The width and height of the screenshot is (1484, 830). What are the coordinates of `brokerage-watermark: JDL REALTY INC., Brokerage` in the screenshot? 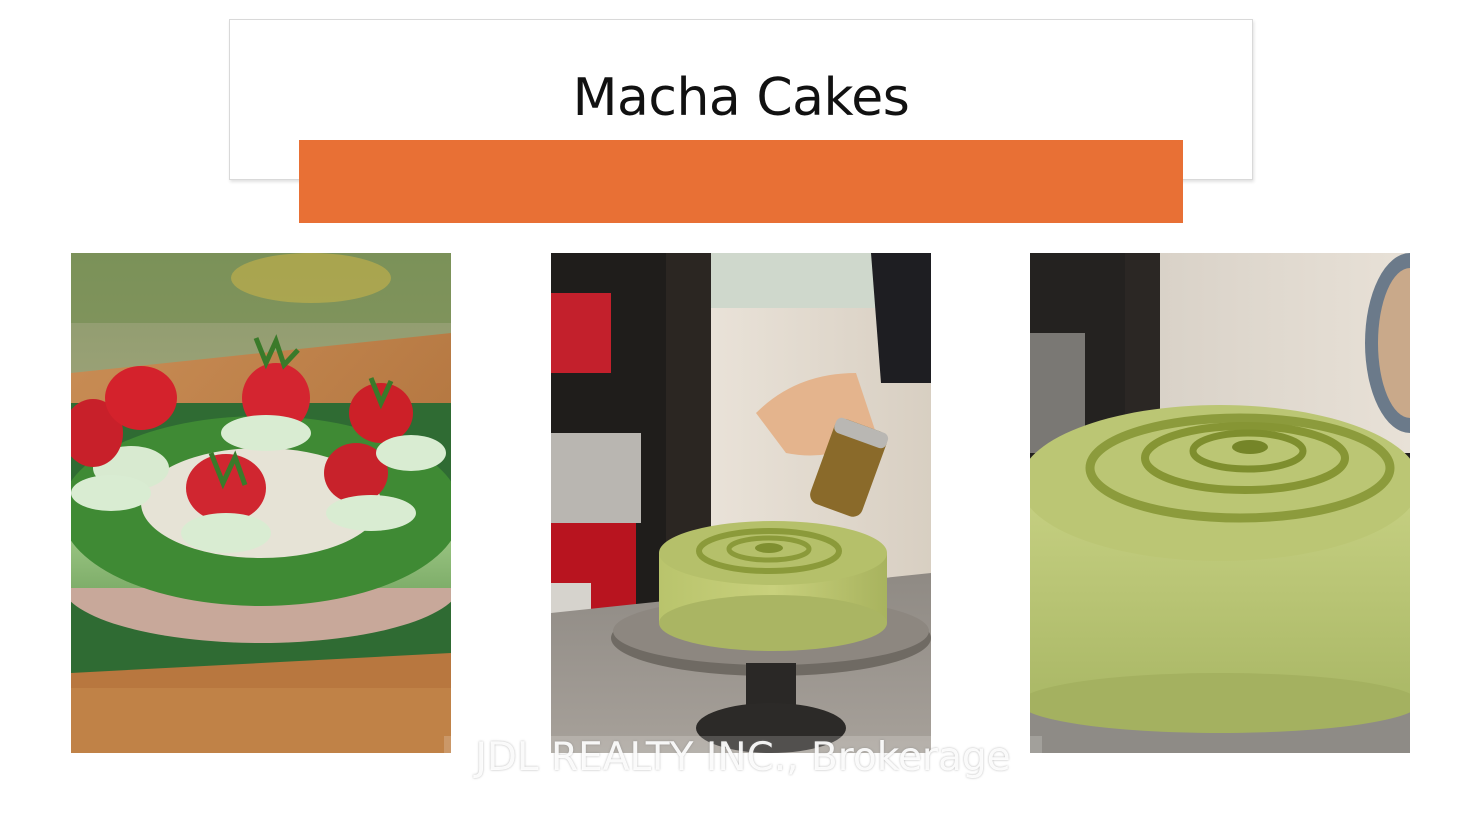 It's located at (743, 758).